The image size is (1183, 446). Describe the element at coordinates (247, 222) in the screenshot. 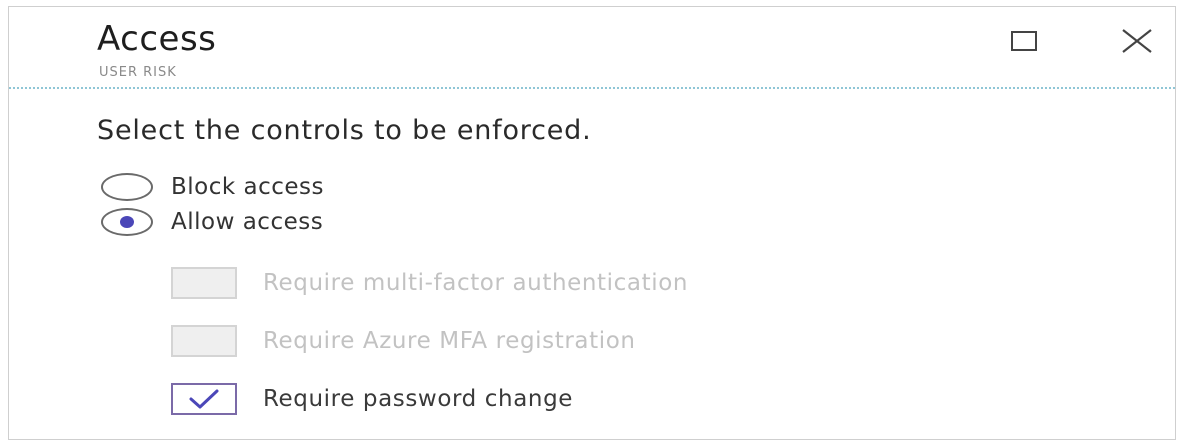

I see `radio-label-allow-access: Allow access` at that location.